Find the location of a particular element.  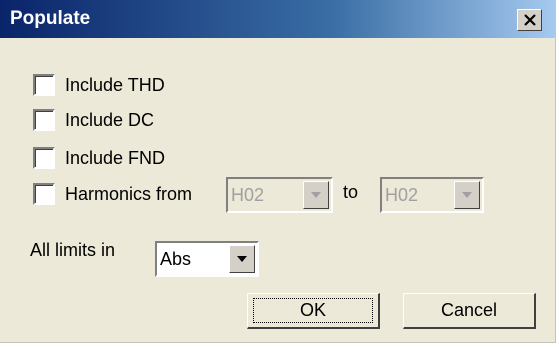

include-fnd-label: Include FND is located at coordinates (115, 157).